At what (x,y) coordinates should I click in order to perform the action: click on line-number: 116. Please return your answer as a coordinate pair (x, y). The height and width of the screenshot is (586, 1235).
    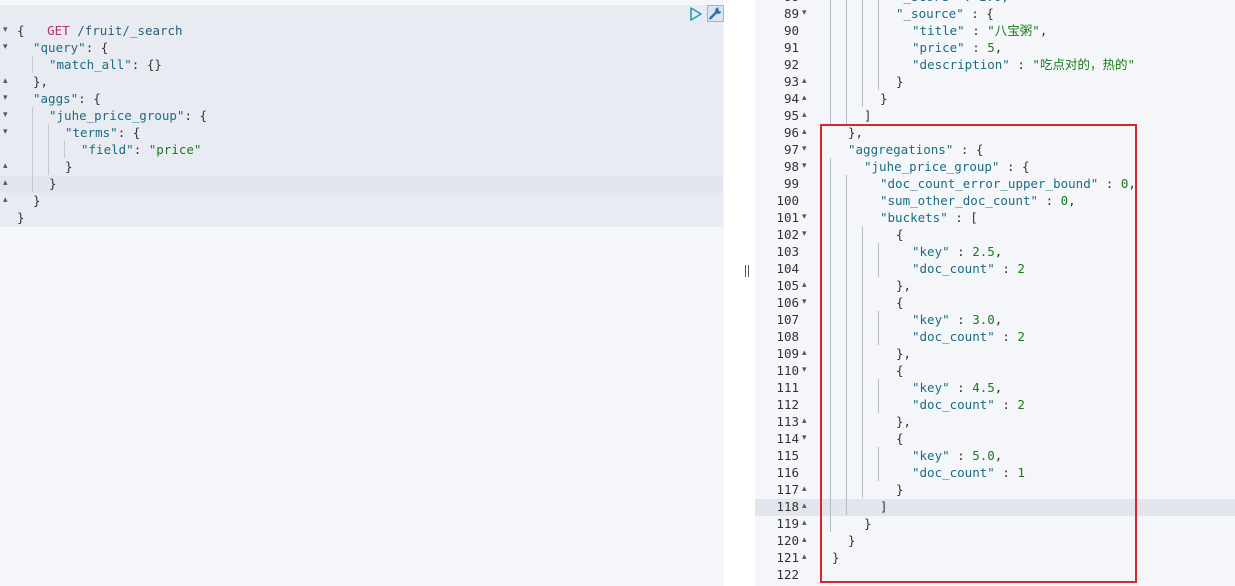
    Looking at the image, I should click on (787, 472).